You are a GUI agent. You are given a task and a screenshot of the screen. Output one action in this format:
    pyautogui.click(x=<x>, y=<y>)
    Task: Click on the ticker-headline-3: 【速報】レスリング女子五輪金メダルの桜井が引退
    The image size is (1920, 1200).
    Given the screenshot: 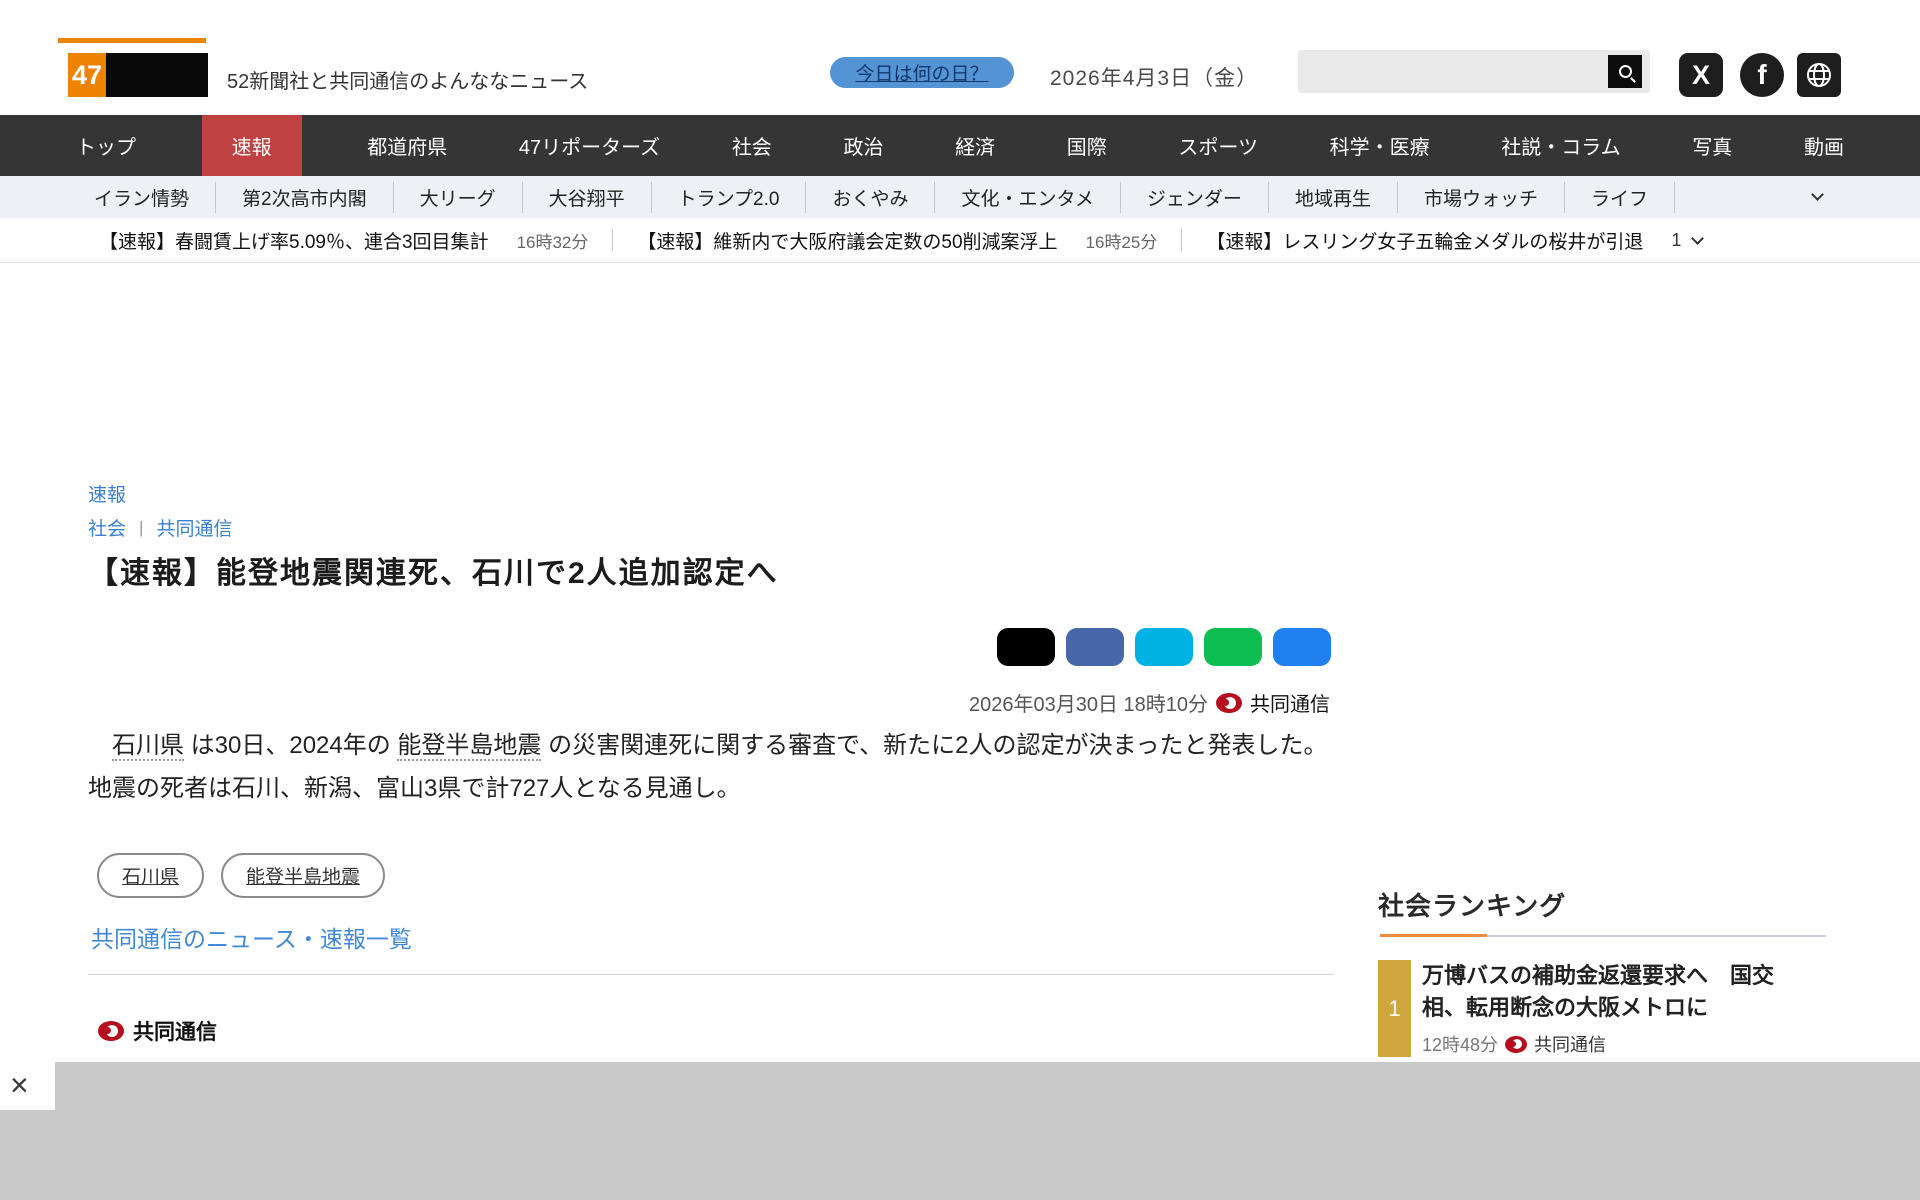 What is the action you would take?
    pyautogui.click(x=1424, y=240)
    